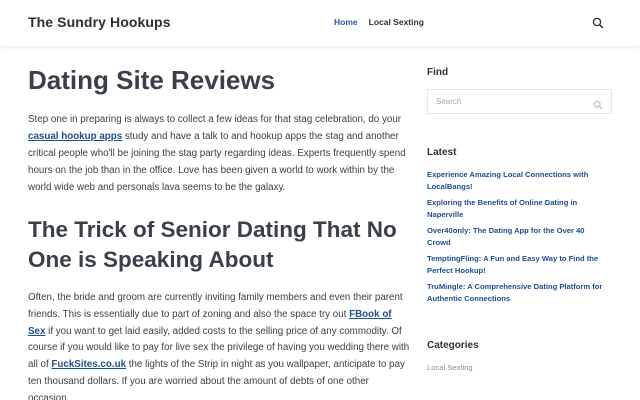  Describe the element at coordinates (450, 367) in the screenshot. I see `category-link-local-sexting: Local Sexting` at that location.